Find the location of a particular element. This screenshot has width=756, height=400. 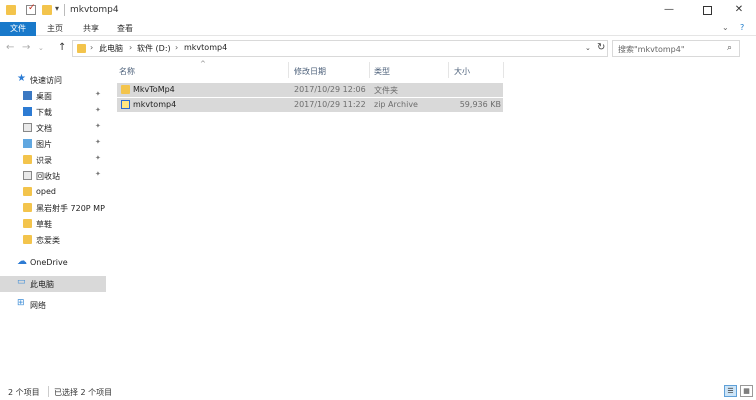

sidebar-item-romance: 恋爱类 is located at coordinates (53, 240).